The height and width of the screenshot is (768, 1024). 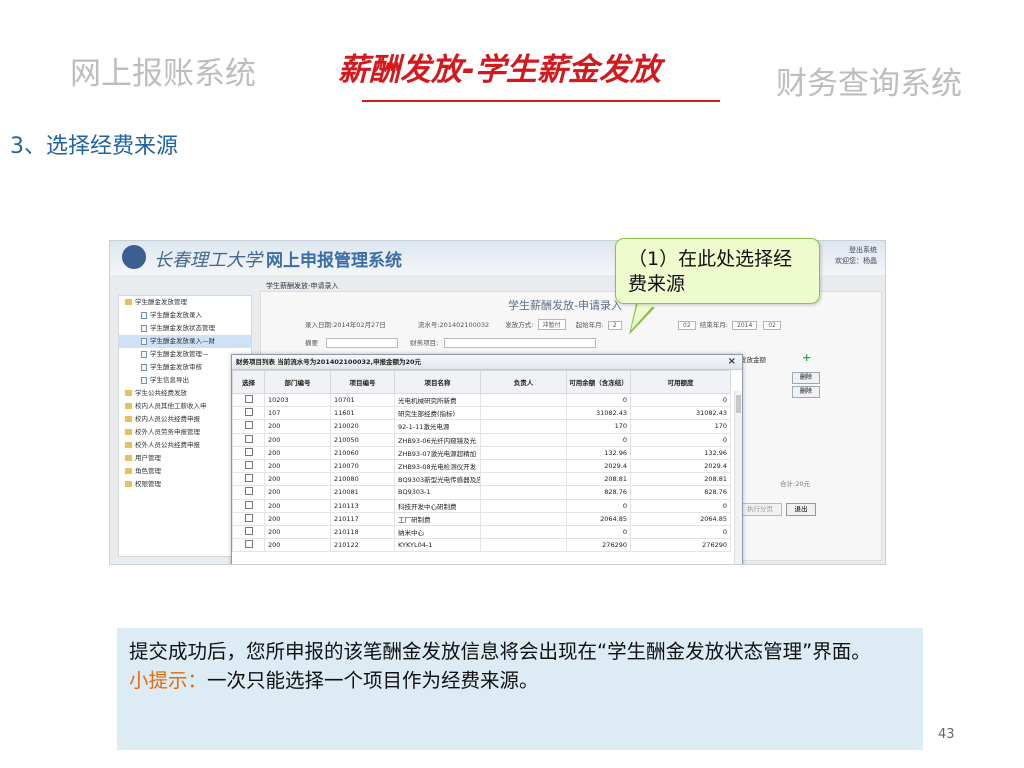 I want to click on sidebar-item: 学生酬金发放状态管理, so click(x=185, y=328).